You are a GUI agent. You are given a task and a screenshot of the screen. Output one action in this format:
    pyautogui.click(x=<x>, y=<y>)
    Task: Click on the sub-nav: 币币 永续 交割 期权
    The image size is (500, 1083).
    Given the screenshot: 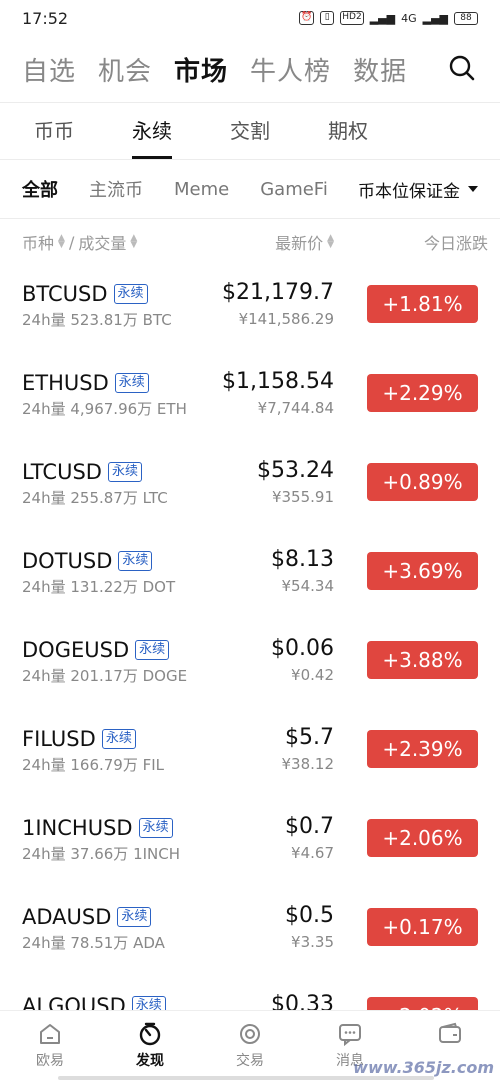 What is the action you would take?
    pyautogui.click(x=250, y=131)
    